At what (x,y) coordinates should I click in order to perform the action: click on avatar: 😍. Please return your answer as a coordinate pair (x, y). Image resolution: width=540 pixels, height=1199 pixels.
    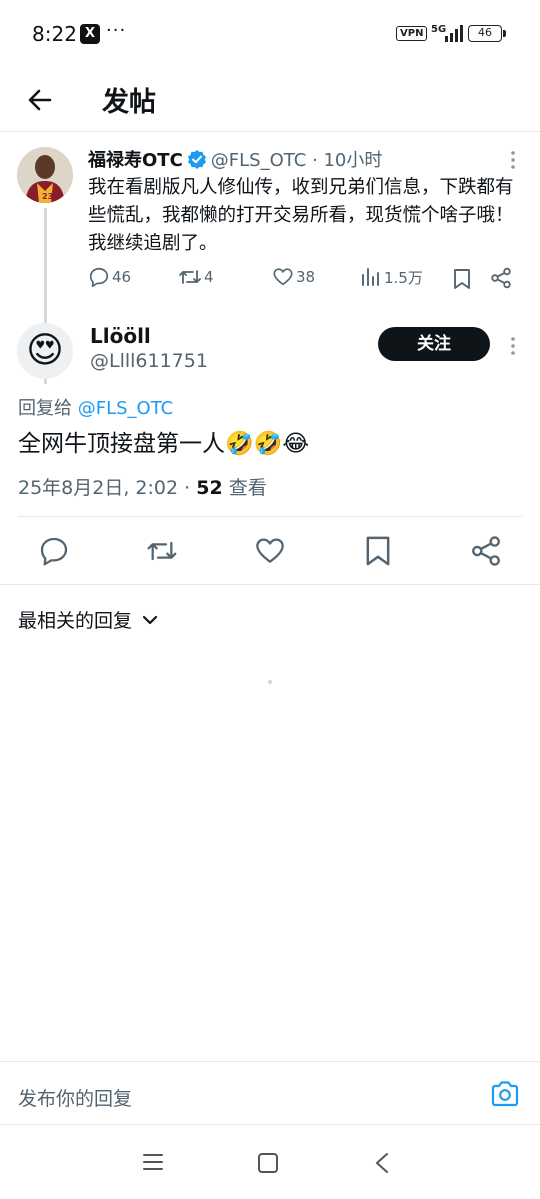
    Looking at the image, I should click on (45, 351).